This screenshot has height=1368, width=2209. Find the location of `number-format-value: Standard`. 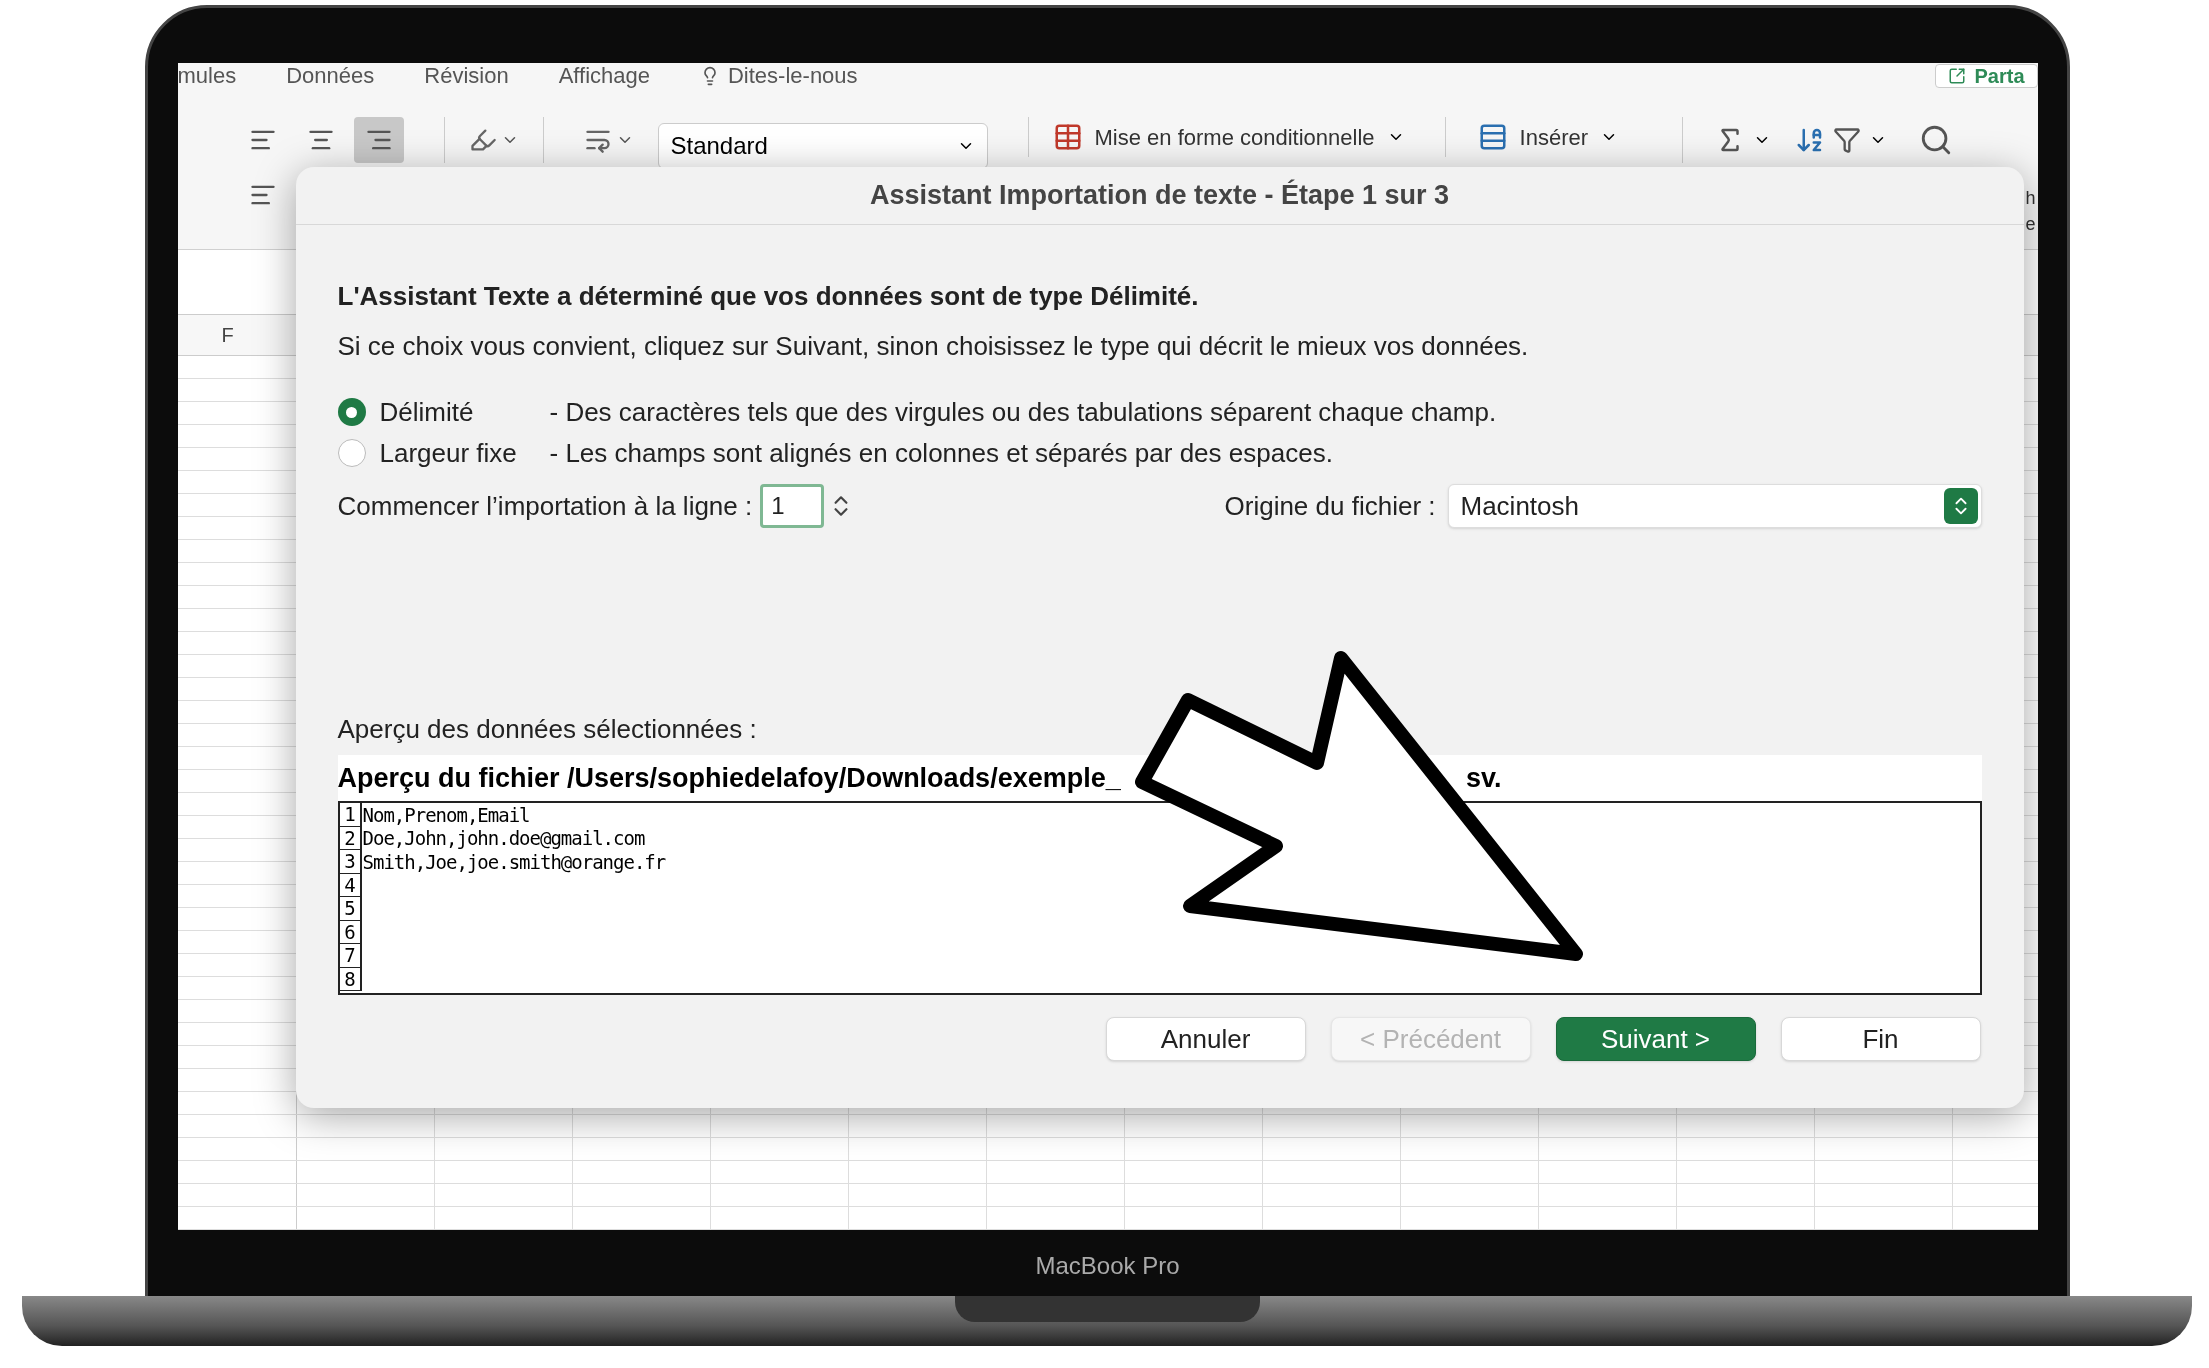

number-format-value: Standard is located at coordinates (719, 146).